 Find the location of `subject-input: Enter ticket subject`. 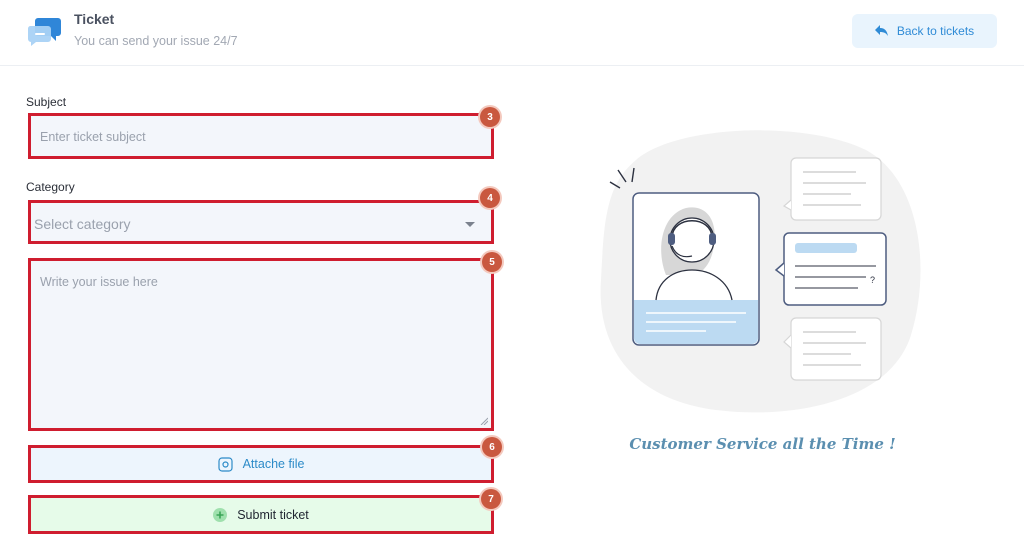

subject-input: Enter ticket subject is located at coordinates (261, 136).